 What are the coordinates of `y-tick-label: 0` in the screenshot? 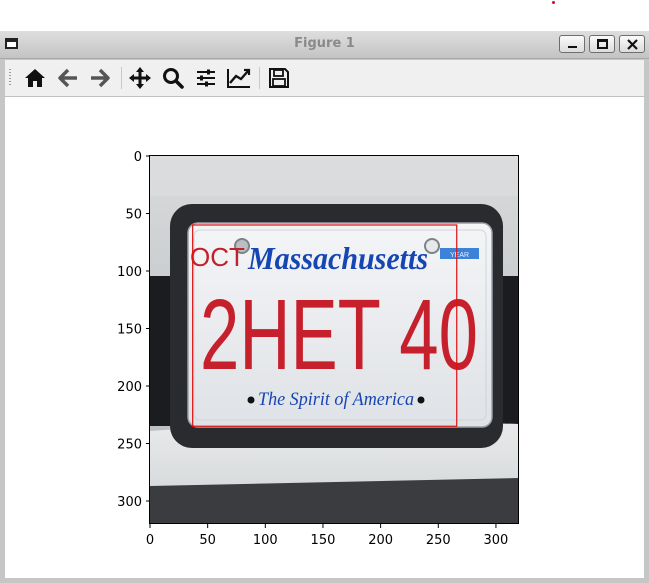 It's located at (138, 157).